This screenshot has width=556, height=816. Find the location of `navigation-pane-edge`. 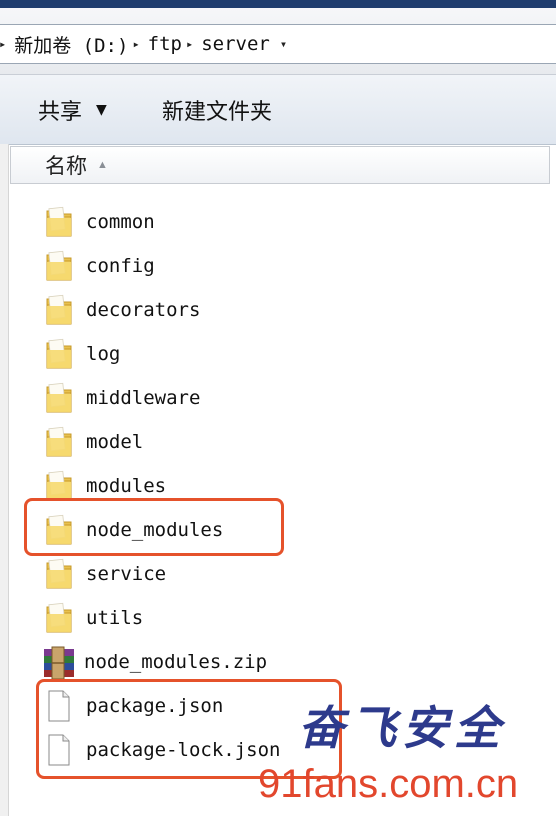

navigation-pane-edge is located at coordinates (4, 480).